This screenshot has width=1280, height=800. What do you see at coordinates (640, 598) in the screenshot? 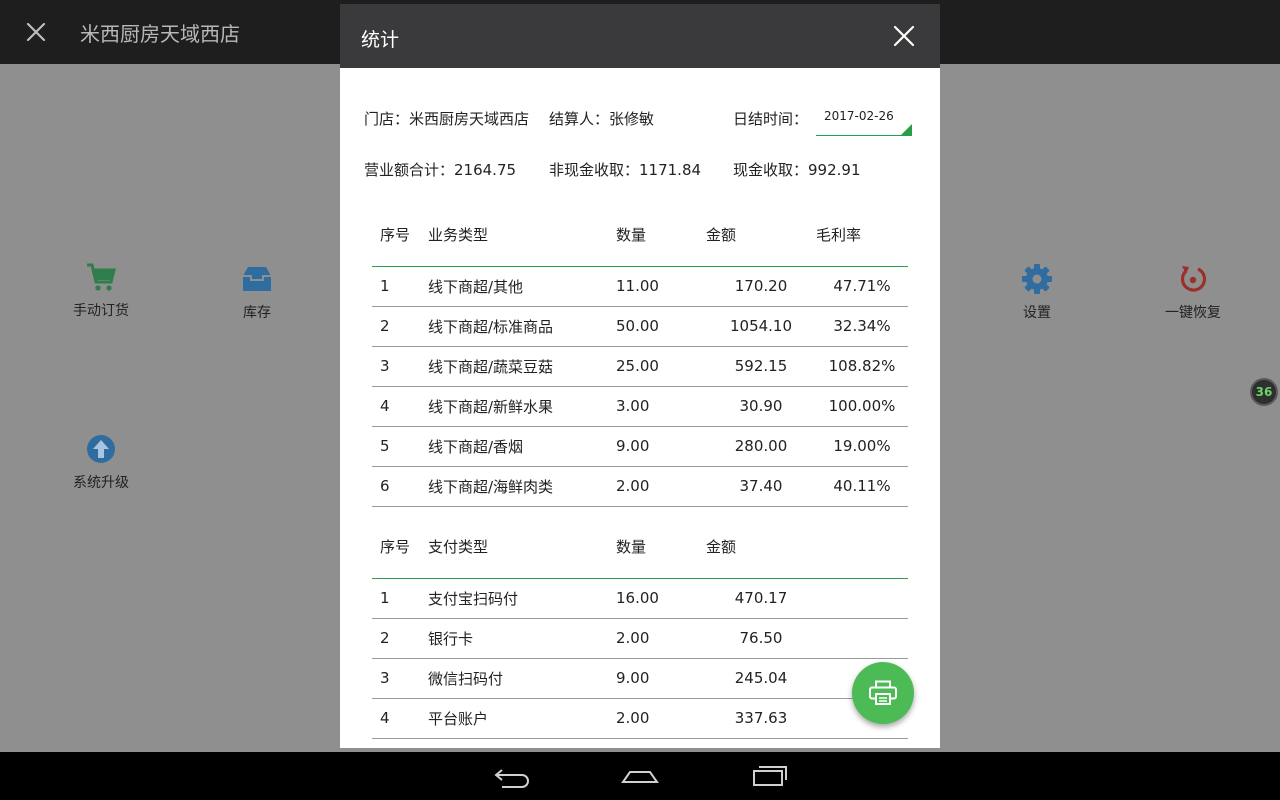
I see `table-row: 1 支付宝扫码付 16.00 470.17` at bounding box center [640, 598].